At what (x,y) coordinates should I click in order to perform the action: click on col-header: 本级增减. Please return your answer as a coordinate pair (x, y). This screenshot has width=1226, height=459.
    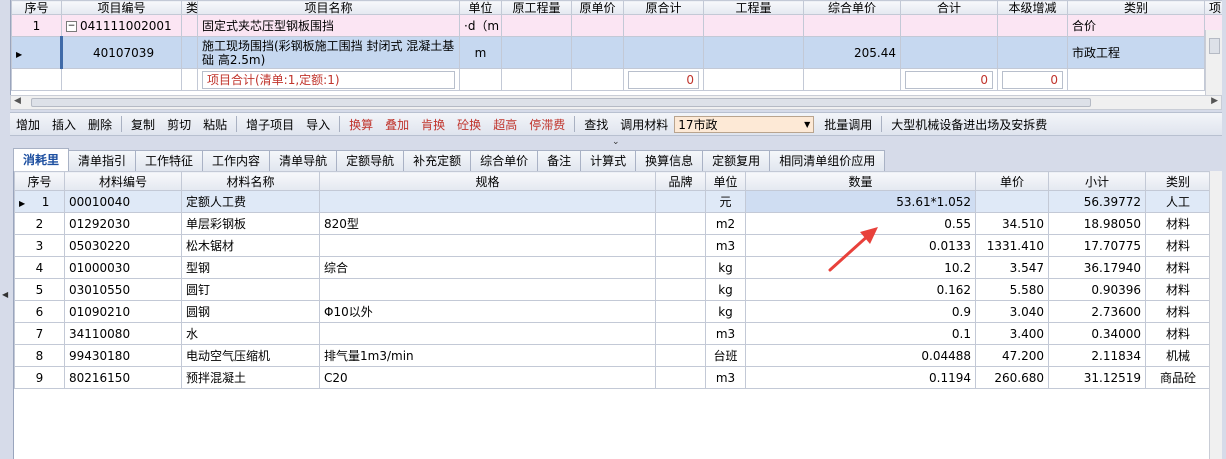
    Looking at the image, I should click on (1032, 7).